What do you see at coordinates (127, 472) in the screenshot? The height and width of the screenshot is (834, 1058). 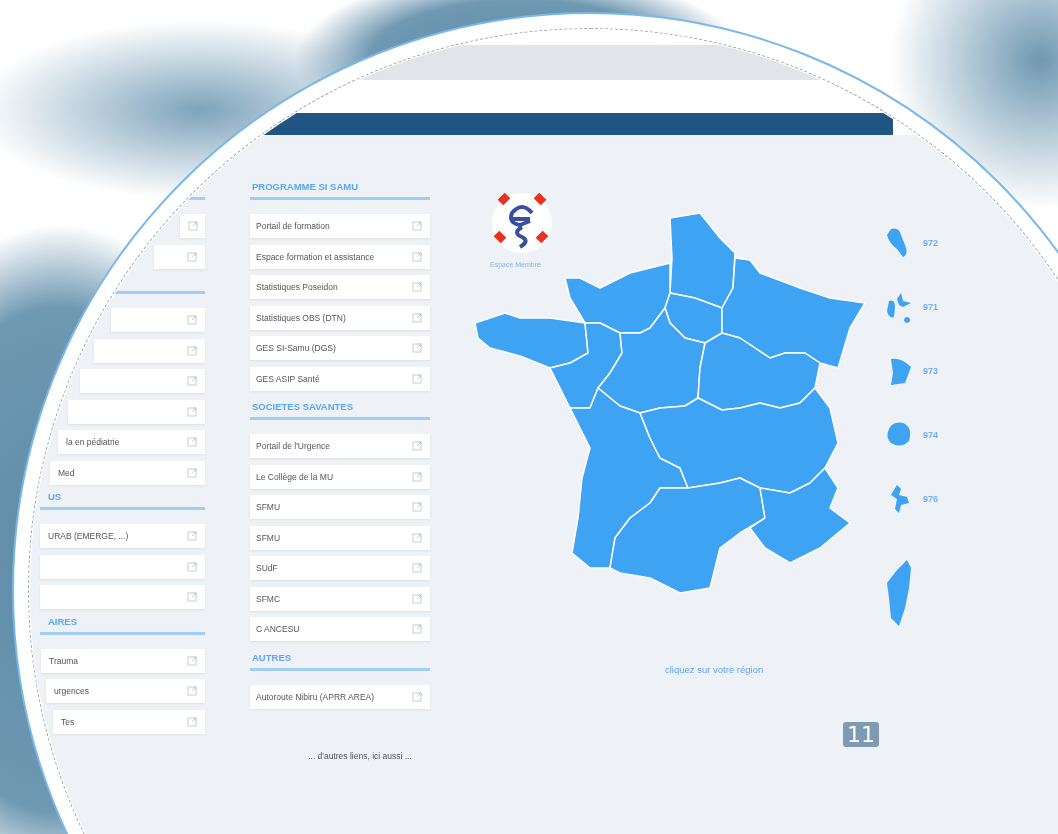 I see `link-item: Med` at bounding box center [127, 472].